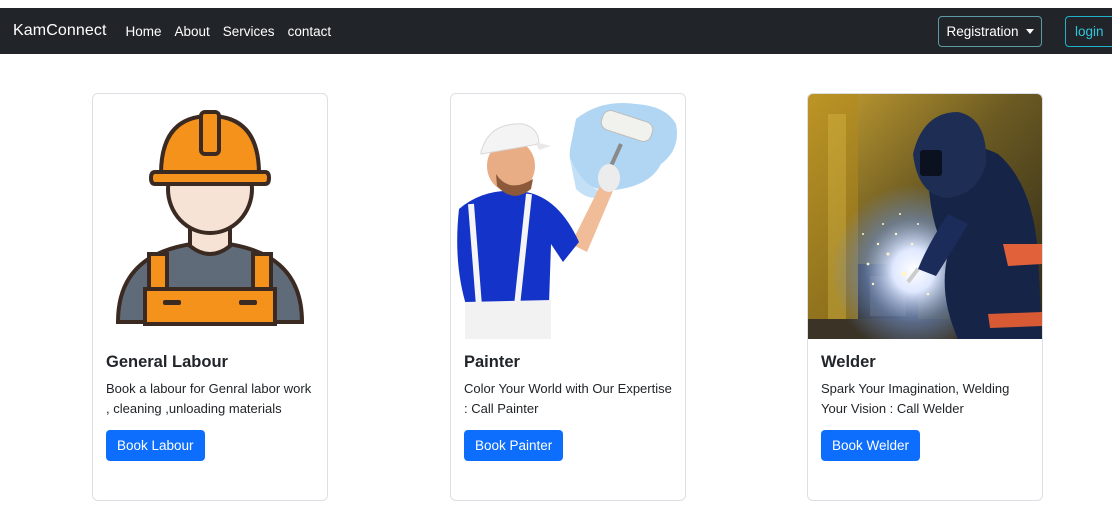 The width and height of the screenshot is (1112, 523). What do you see at coordinates (144, 31) in the screenshot?
I see `nav-home: Home` at bounding box center [144, 31].